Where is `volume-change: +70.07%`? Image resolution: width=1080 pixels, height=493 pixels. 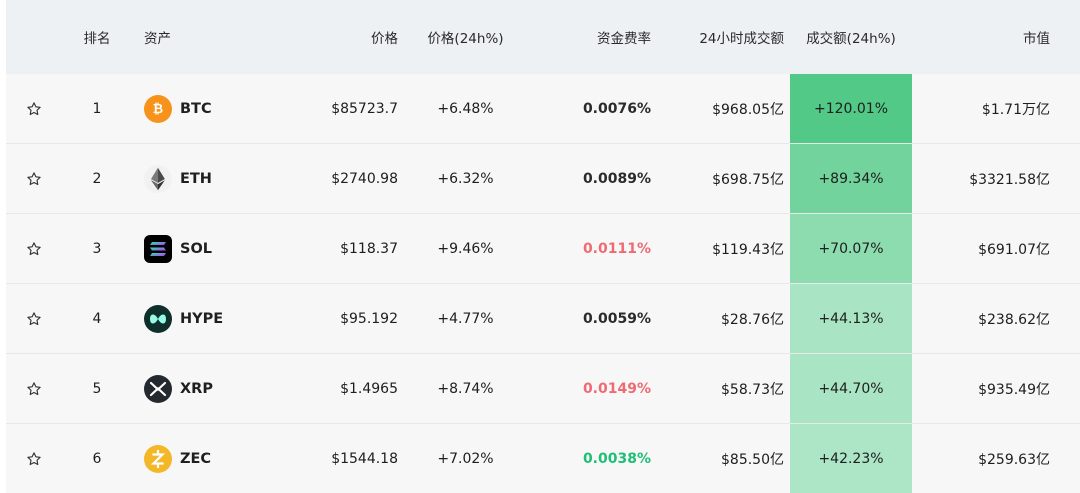
volume-change: +70.07% is located at coordinates (851, 248).